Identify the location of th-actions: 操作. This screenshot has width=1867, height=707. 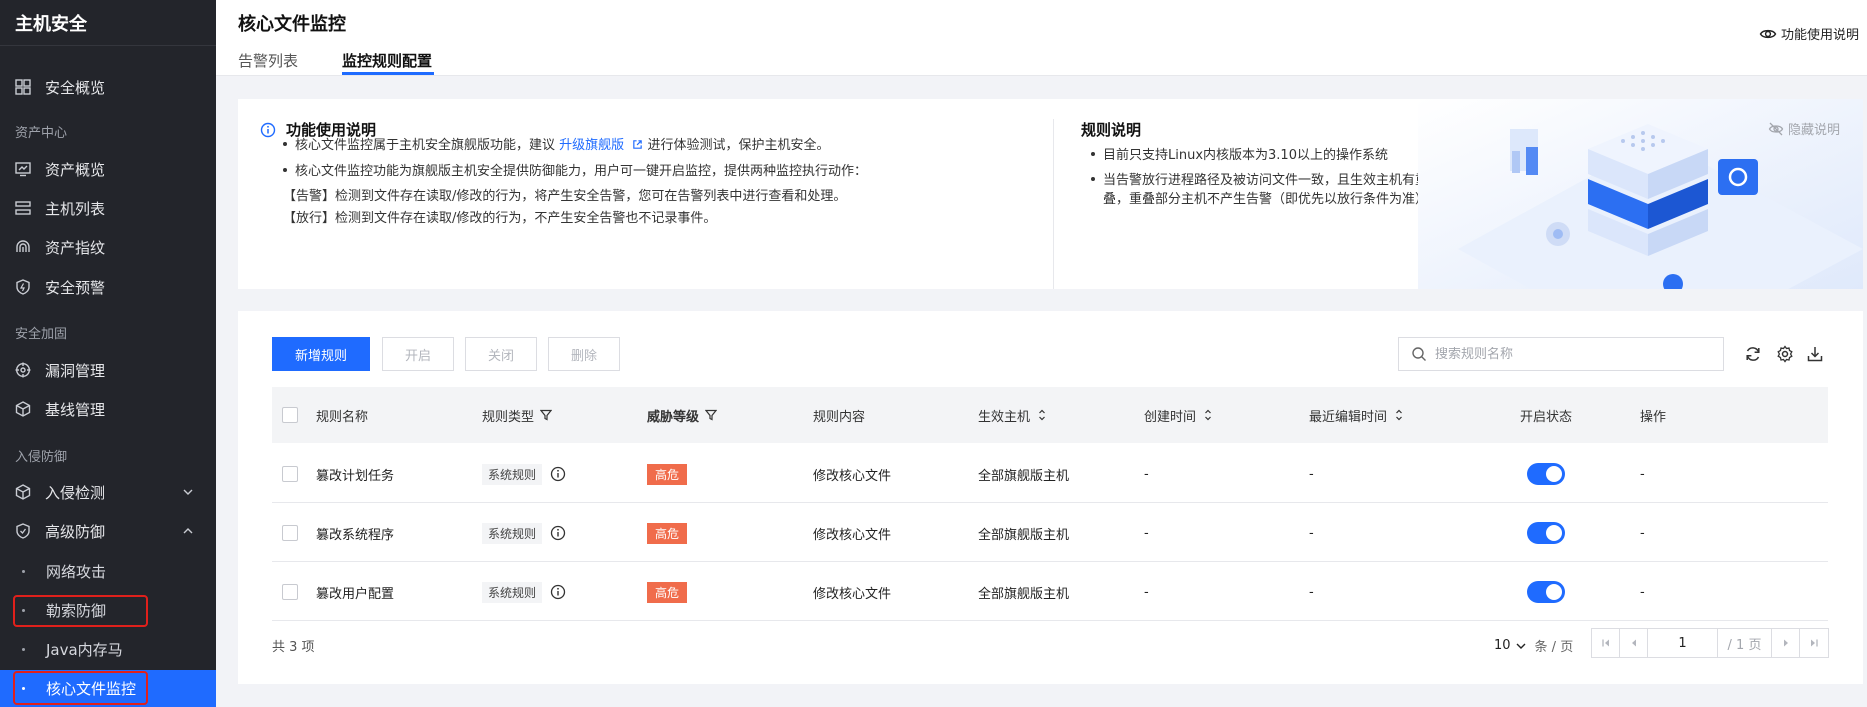
(1653, 417).